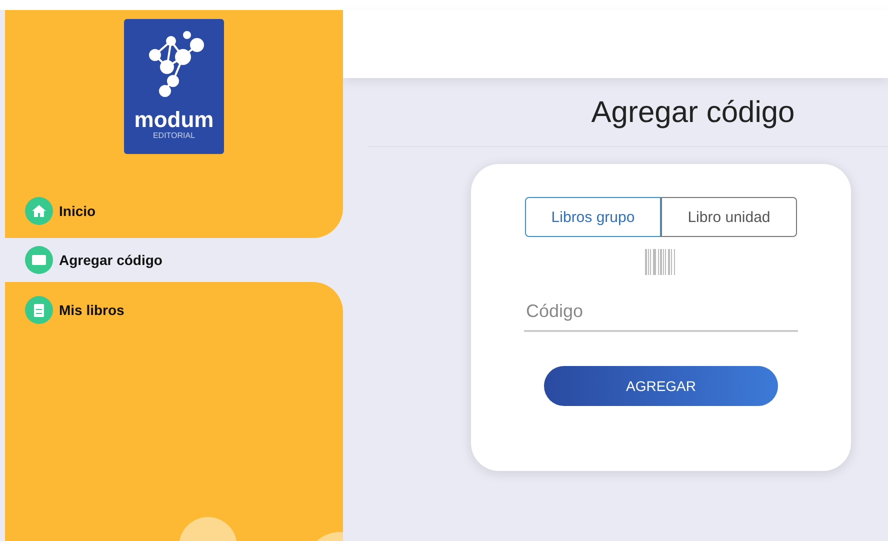  What do you see at coordinates (174, 216) in the screenshot?
I see `nav-item: Inicio` at bounding box center [174, 216].